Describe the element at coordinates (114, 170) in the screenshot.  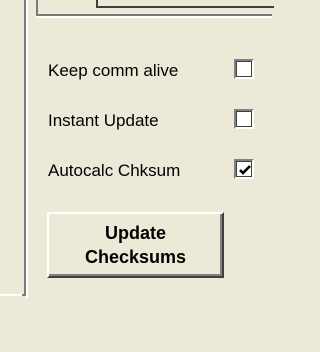
I see `option-label: Autocalc Chksum` at that location.